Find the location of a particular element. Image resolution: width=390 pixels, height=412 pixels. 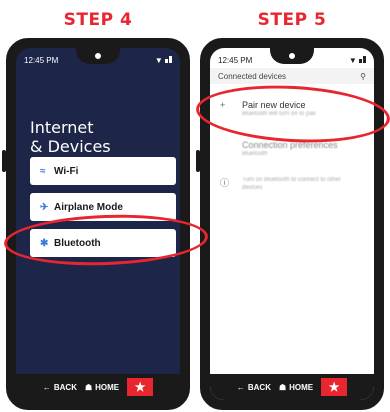

info-icon: ⓘ is located at coordinates (225, 183).